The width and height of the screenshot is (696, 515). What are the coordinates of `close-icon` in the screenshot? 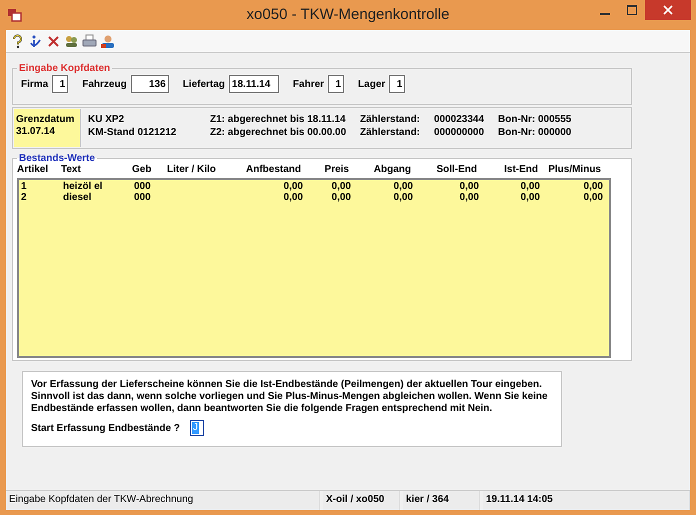 It's located at (668, 10).